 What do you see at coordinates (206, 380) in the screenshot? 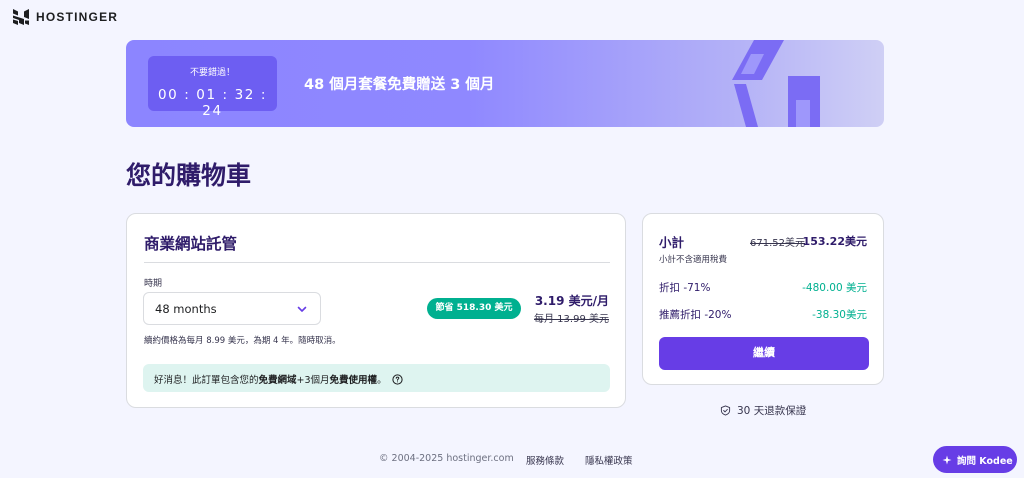
I see `good-news-prefix: 好消息！此訂單包含您的` at bounding box center [206, 380].